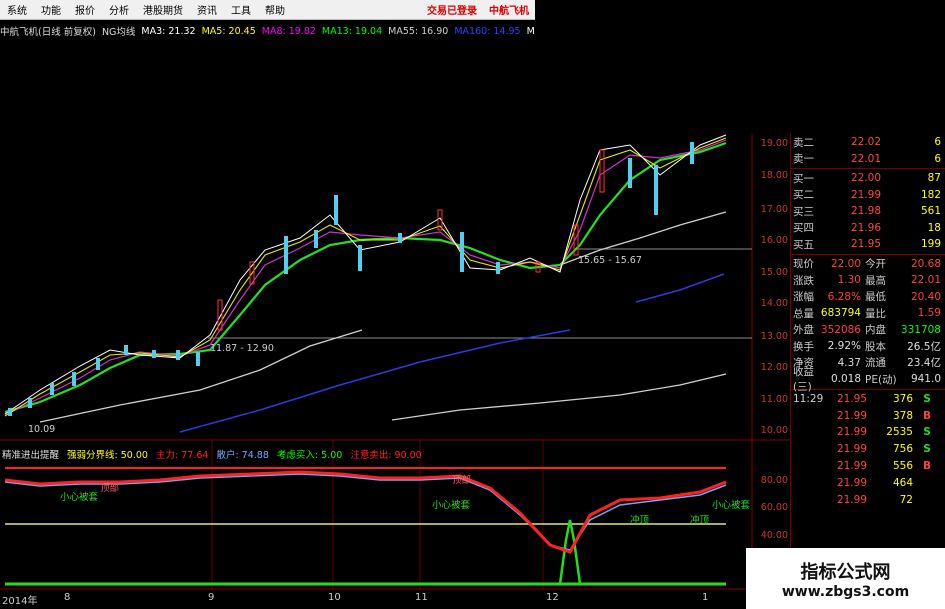 The width and height of the screenshot is (945, 609). Describe the element at coordinates (868, 482) in the screenshot. I see `tick-row: 21.99 464` at that location.